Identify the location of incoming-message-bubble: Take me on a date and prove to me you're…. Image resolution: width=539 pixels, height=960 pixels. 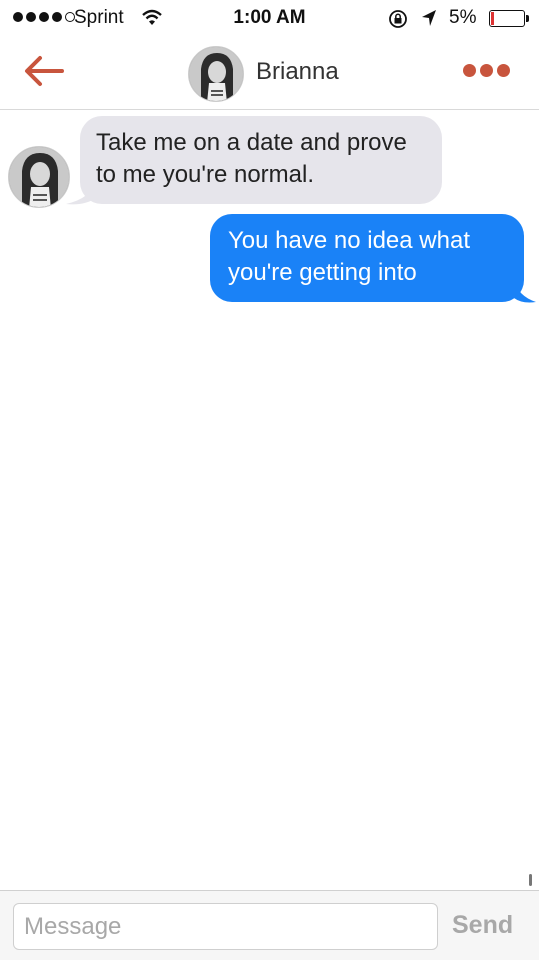
(261, 160).